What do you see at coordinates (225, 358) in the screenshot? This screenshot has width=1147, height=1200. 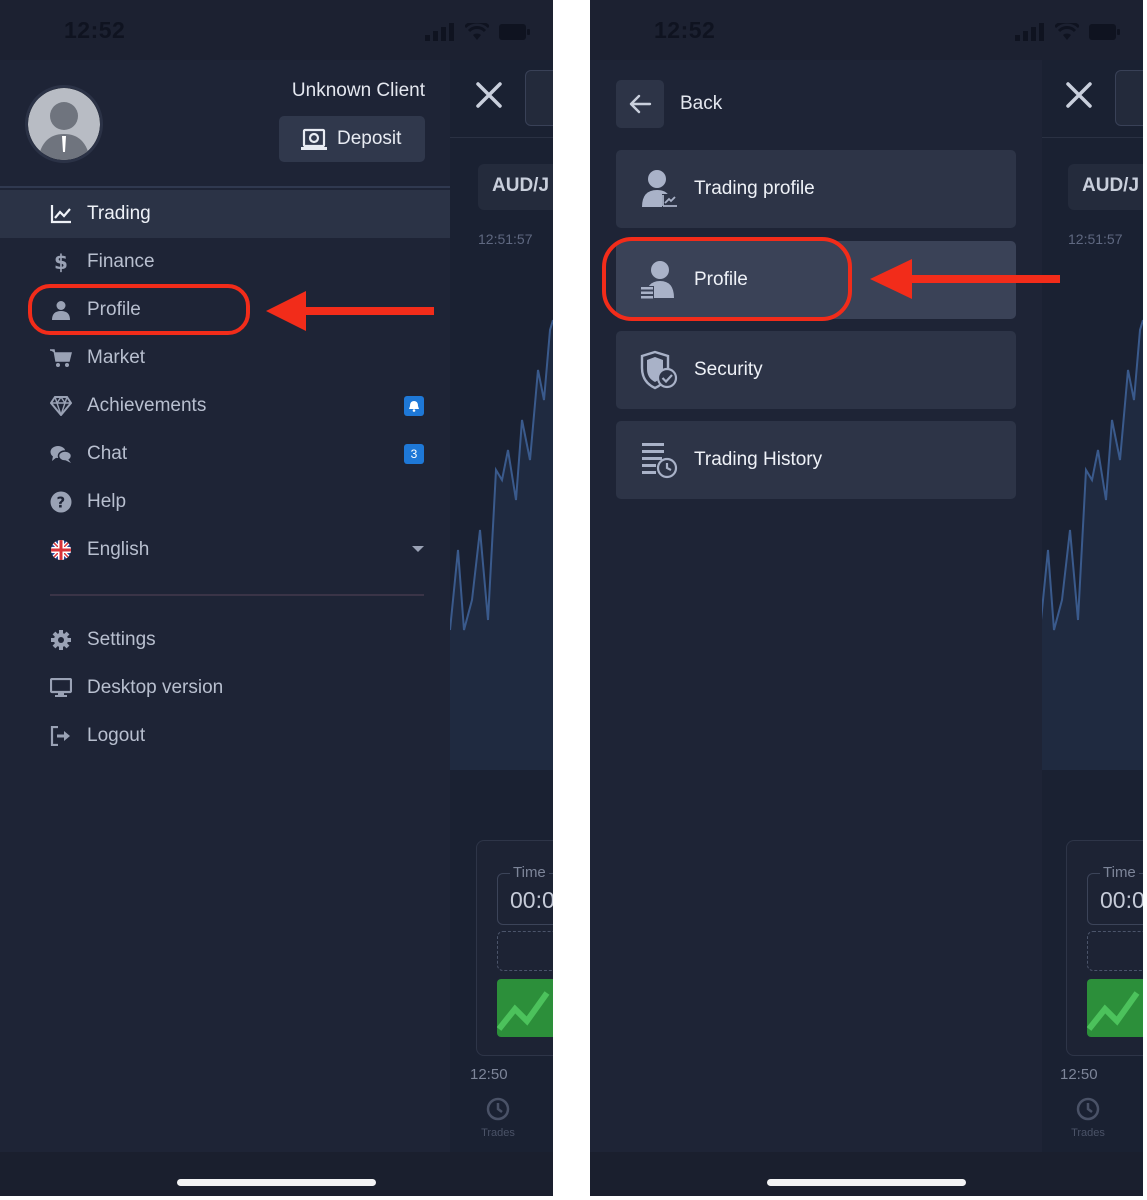 I see `menu-item-market: Market` at bounding box center [225, 358].